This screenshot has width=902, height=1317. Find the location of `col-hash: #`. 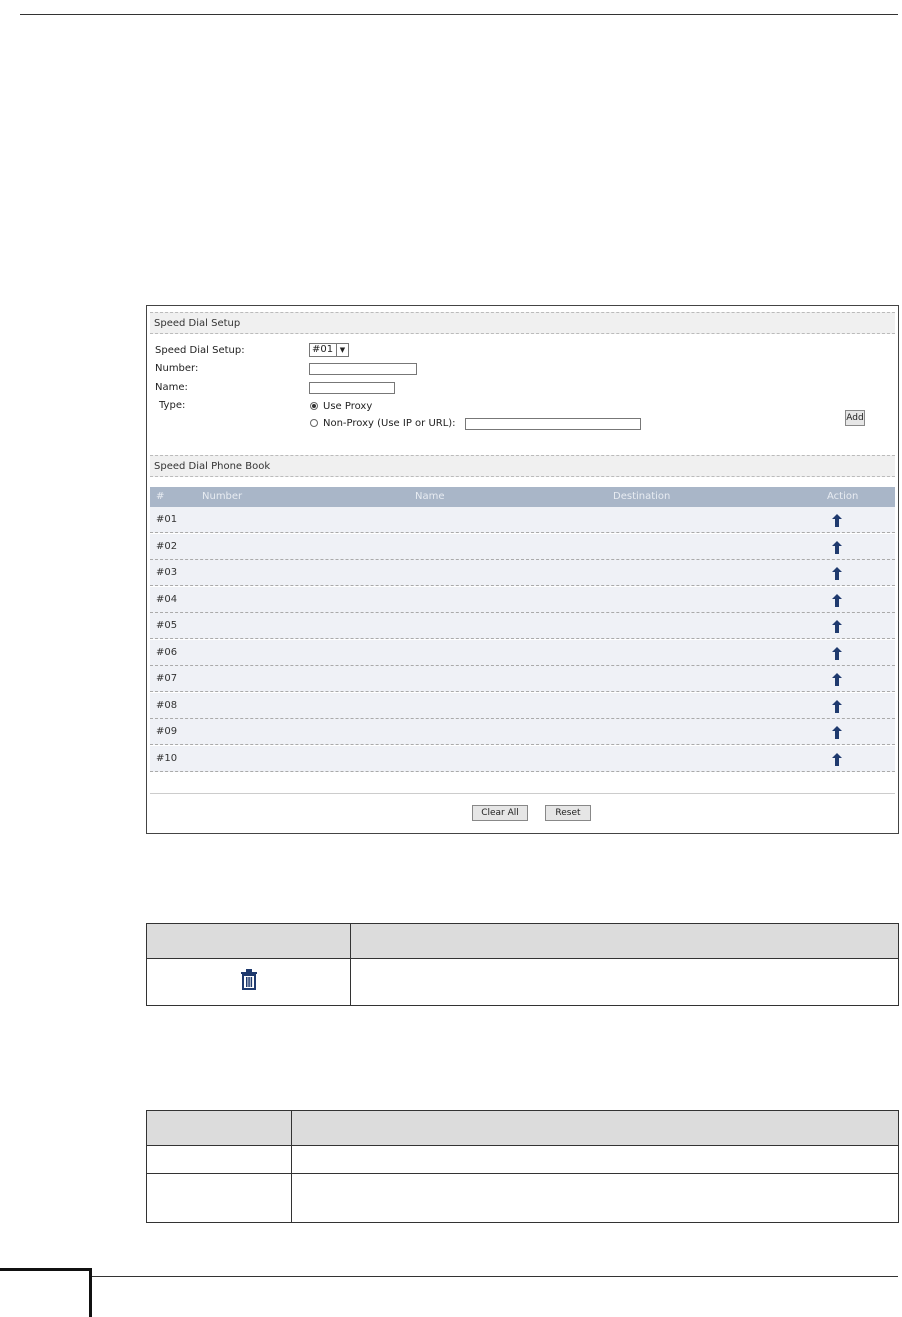

col-hash: # is located at coordinates (160, 496).